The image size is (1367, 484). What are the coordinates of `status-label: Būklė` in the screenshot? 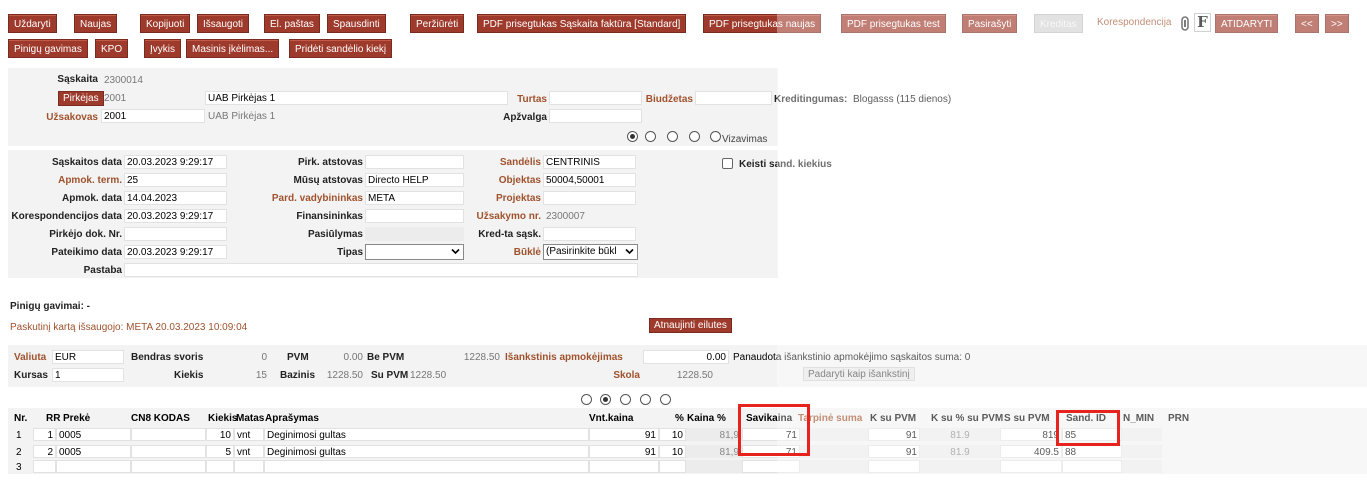 It's located at (501, 252).